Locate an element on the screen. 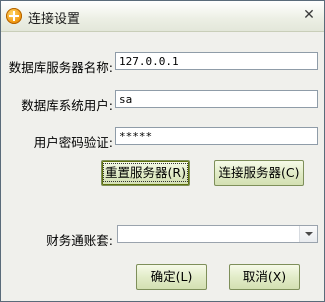 The width and height of the screenshot is (325, 302). db-user-label: 数据库系统用户: is located at coordinates (67, 105).